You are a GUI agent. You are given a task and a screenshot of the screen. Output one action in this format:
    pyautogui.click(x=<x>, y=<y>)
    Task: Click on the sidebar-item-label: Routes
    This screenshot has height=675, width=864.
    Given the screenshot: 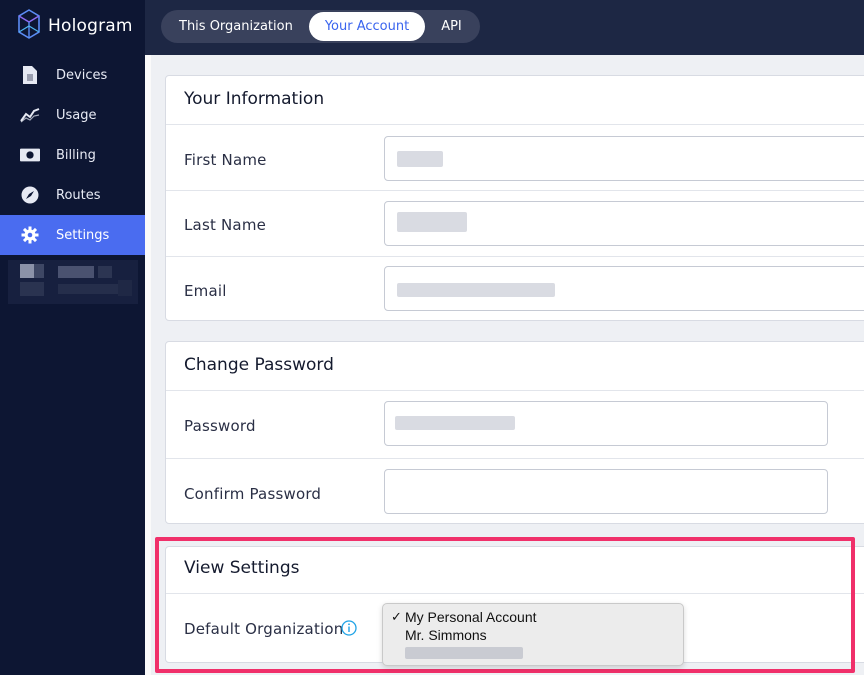 What is the action you would take?
    pyautogui.click(x=78, y=195)
    